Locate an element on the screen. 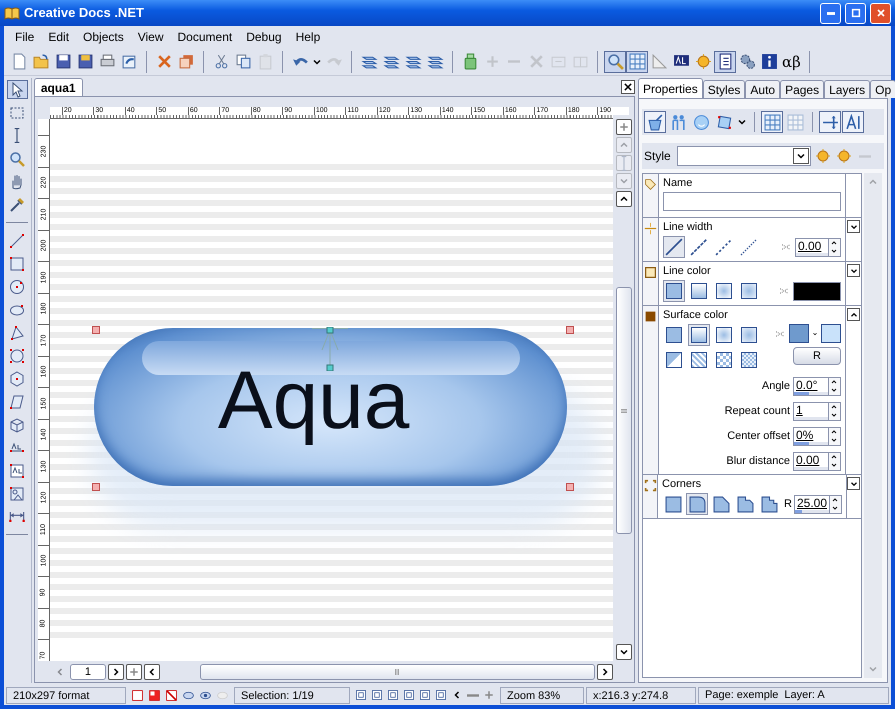  menu-item: Edit is located at coordinates (58, 37).